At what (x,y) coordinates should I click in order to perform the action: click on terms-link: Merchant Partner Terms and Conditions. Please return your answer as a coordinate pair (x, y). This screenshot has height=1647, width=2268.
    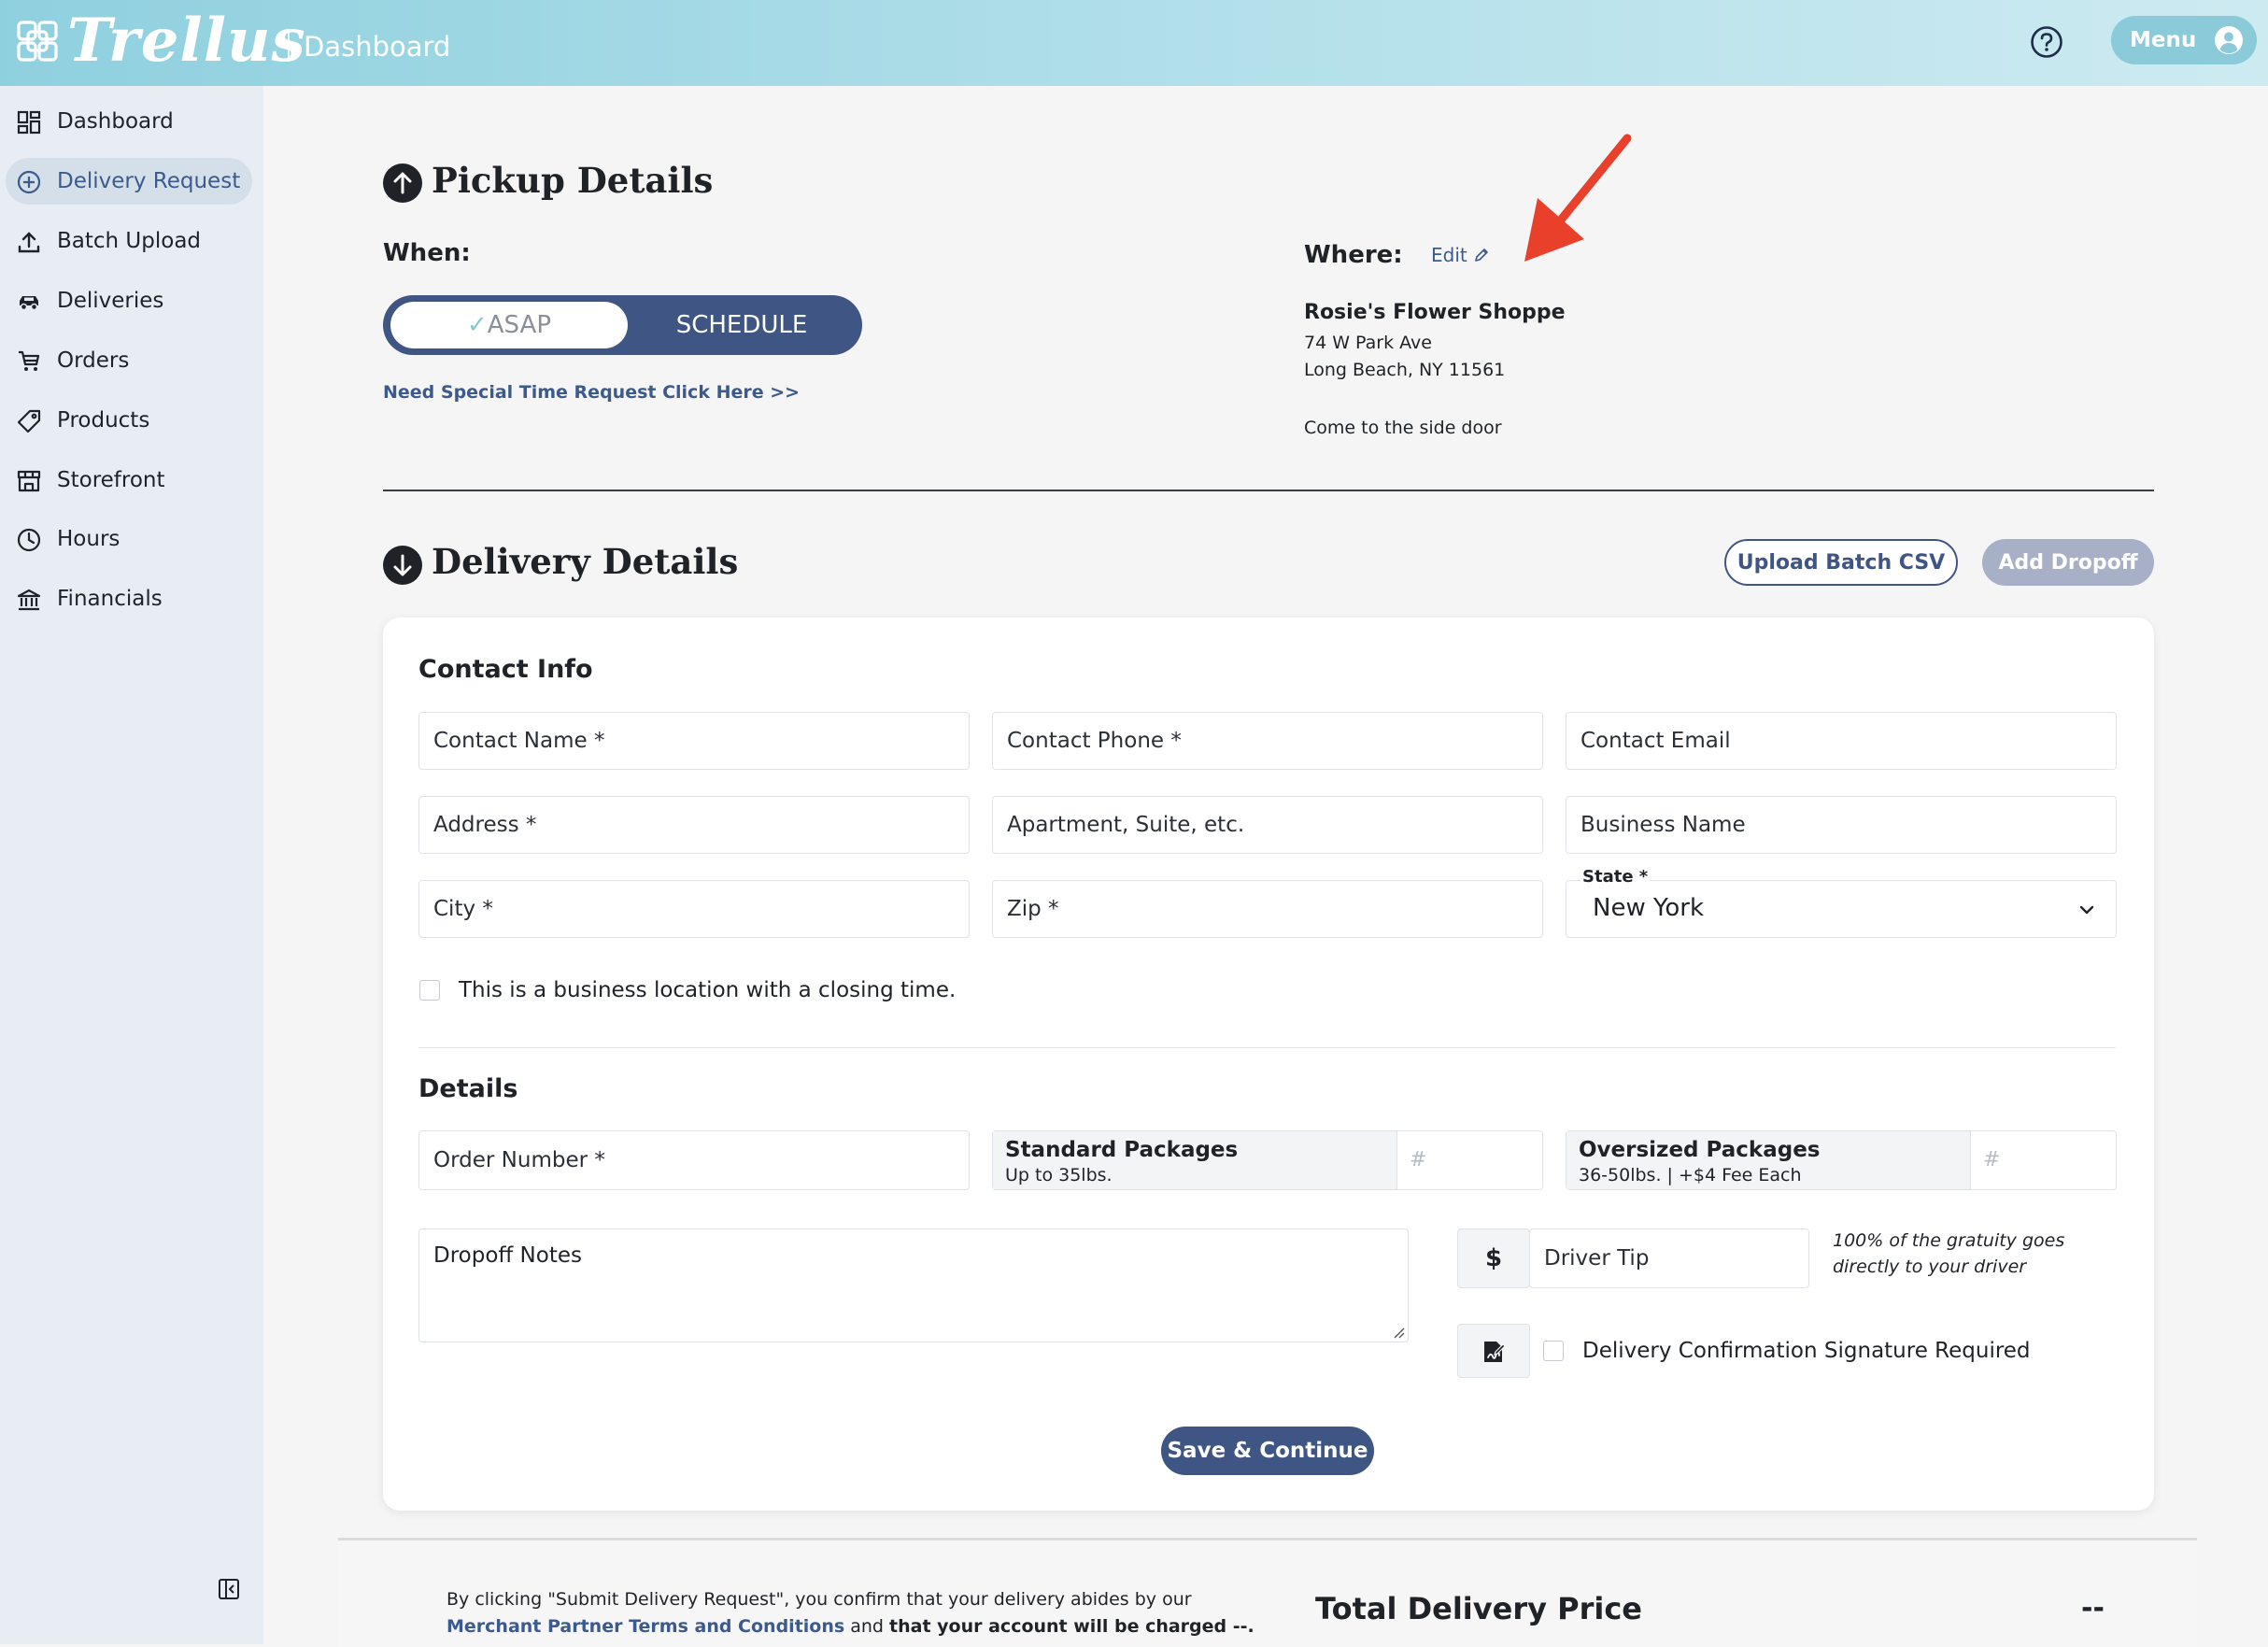
    Looking at the image, I should click on (645, 1627).